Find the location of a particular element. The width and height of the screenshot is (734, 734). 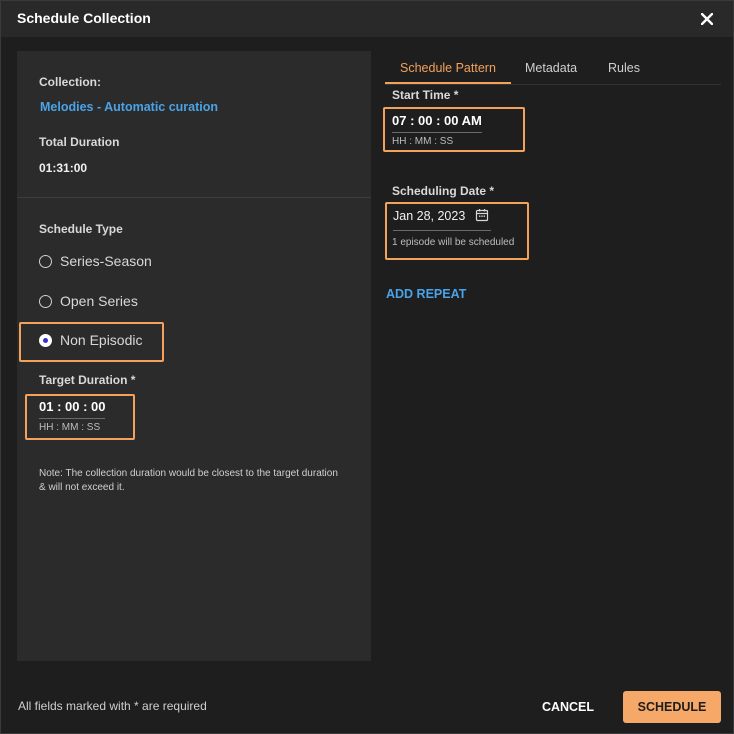

dialog-title: Schedule Collection is located at coordinates (84, 18).